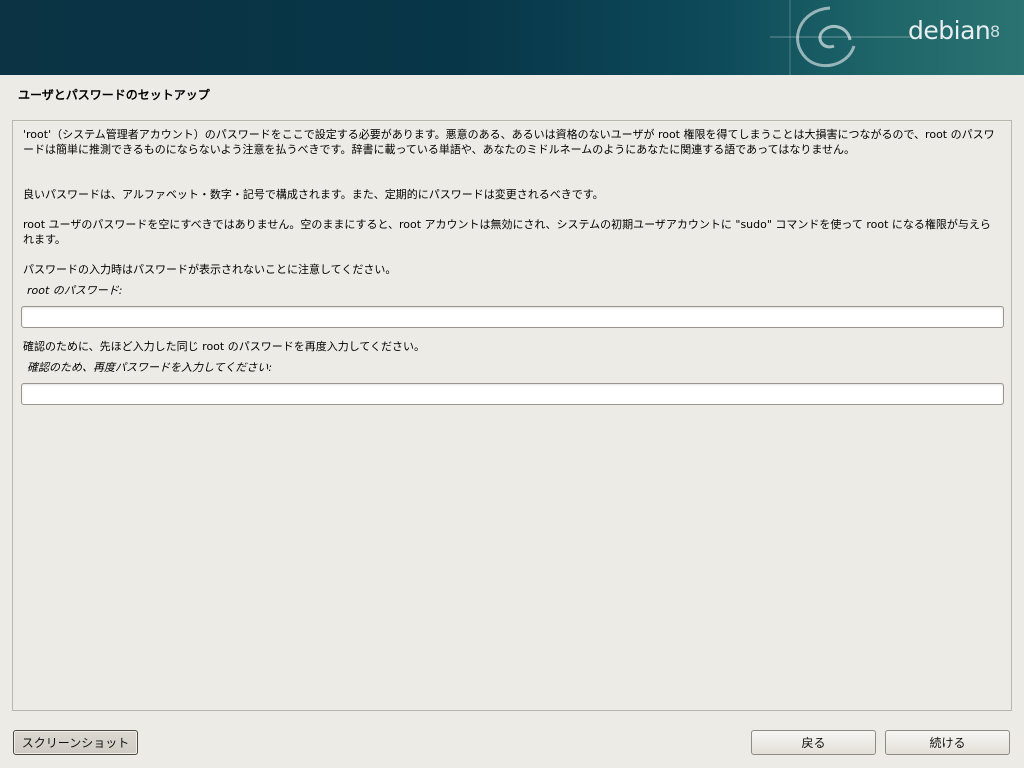  What do you see at coordinates (947, 742) in the screenshot?
I see `continue-button: 続ける` at bounding box center [947, 742].